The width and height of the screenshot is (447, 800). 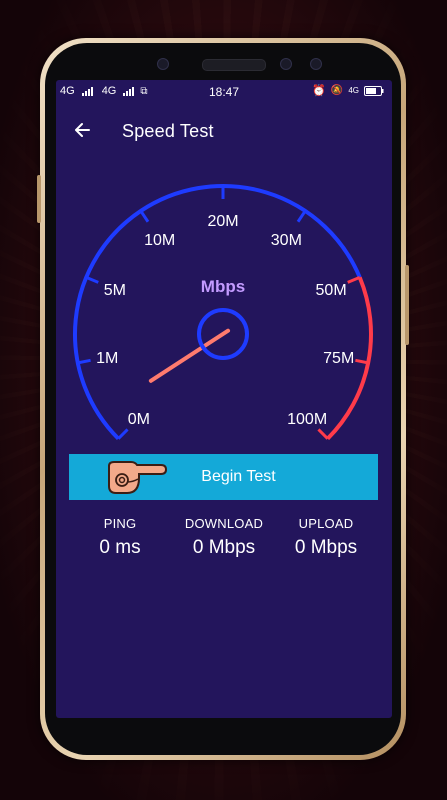 What do you see at coordinates (115, 290) in the screenshot?
I see `gauge-tick-label: 5M` at bounding box center [115, 290].